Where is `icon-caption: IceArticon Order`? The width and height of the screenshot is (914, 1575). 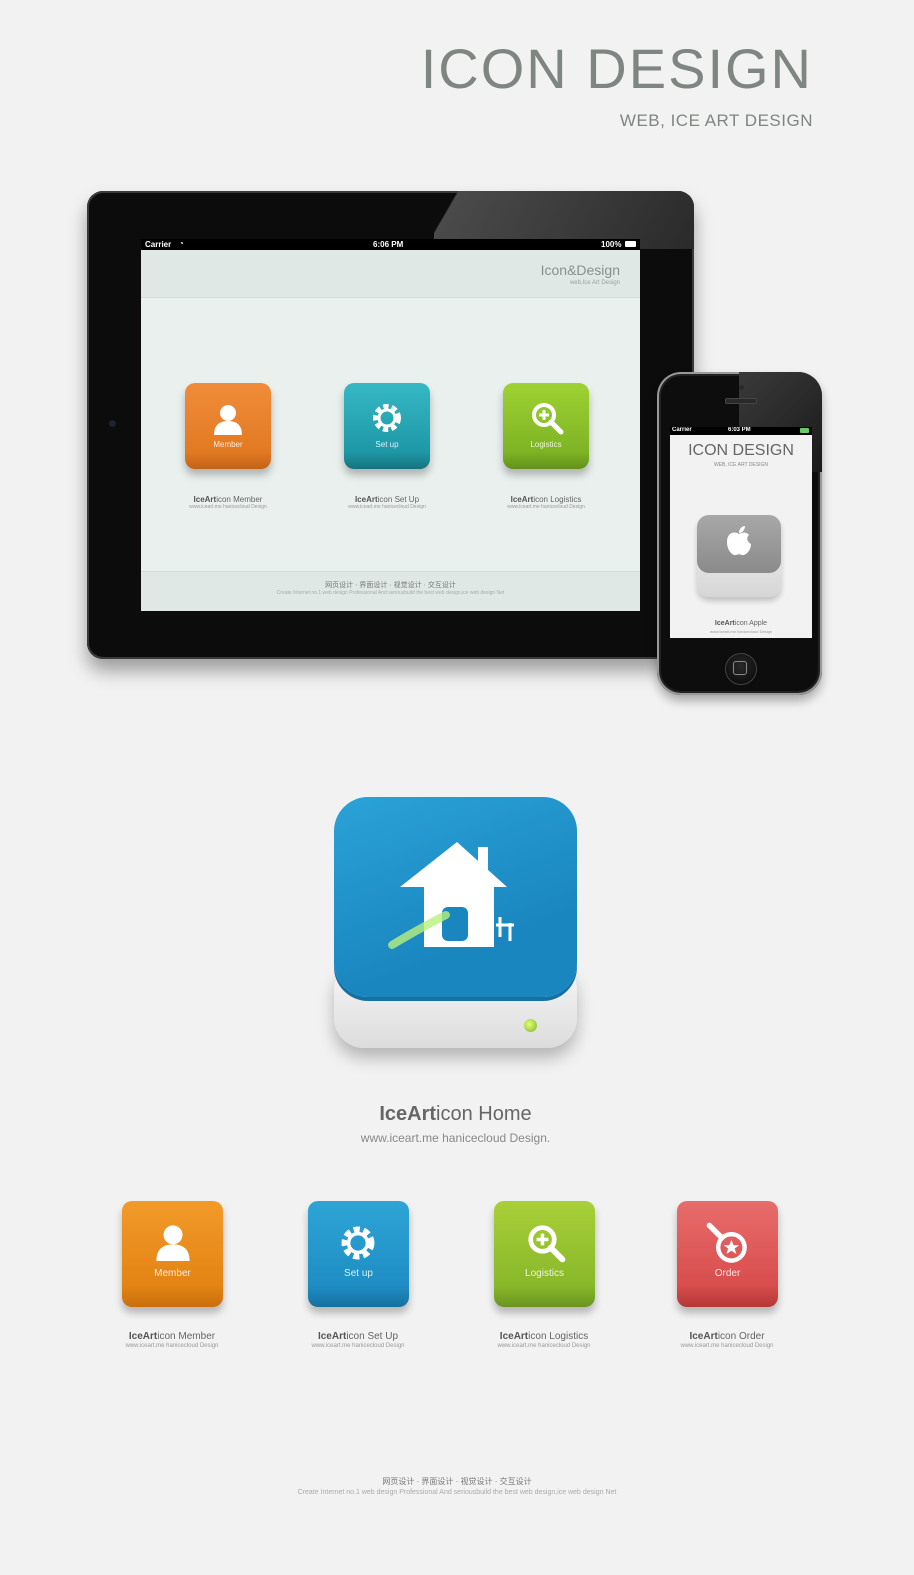
icon-caption: IceArticon Order is located at coordinates (727, 1336).